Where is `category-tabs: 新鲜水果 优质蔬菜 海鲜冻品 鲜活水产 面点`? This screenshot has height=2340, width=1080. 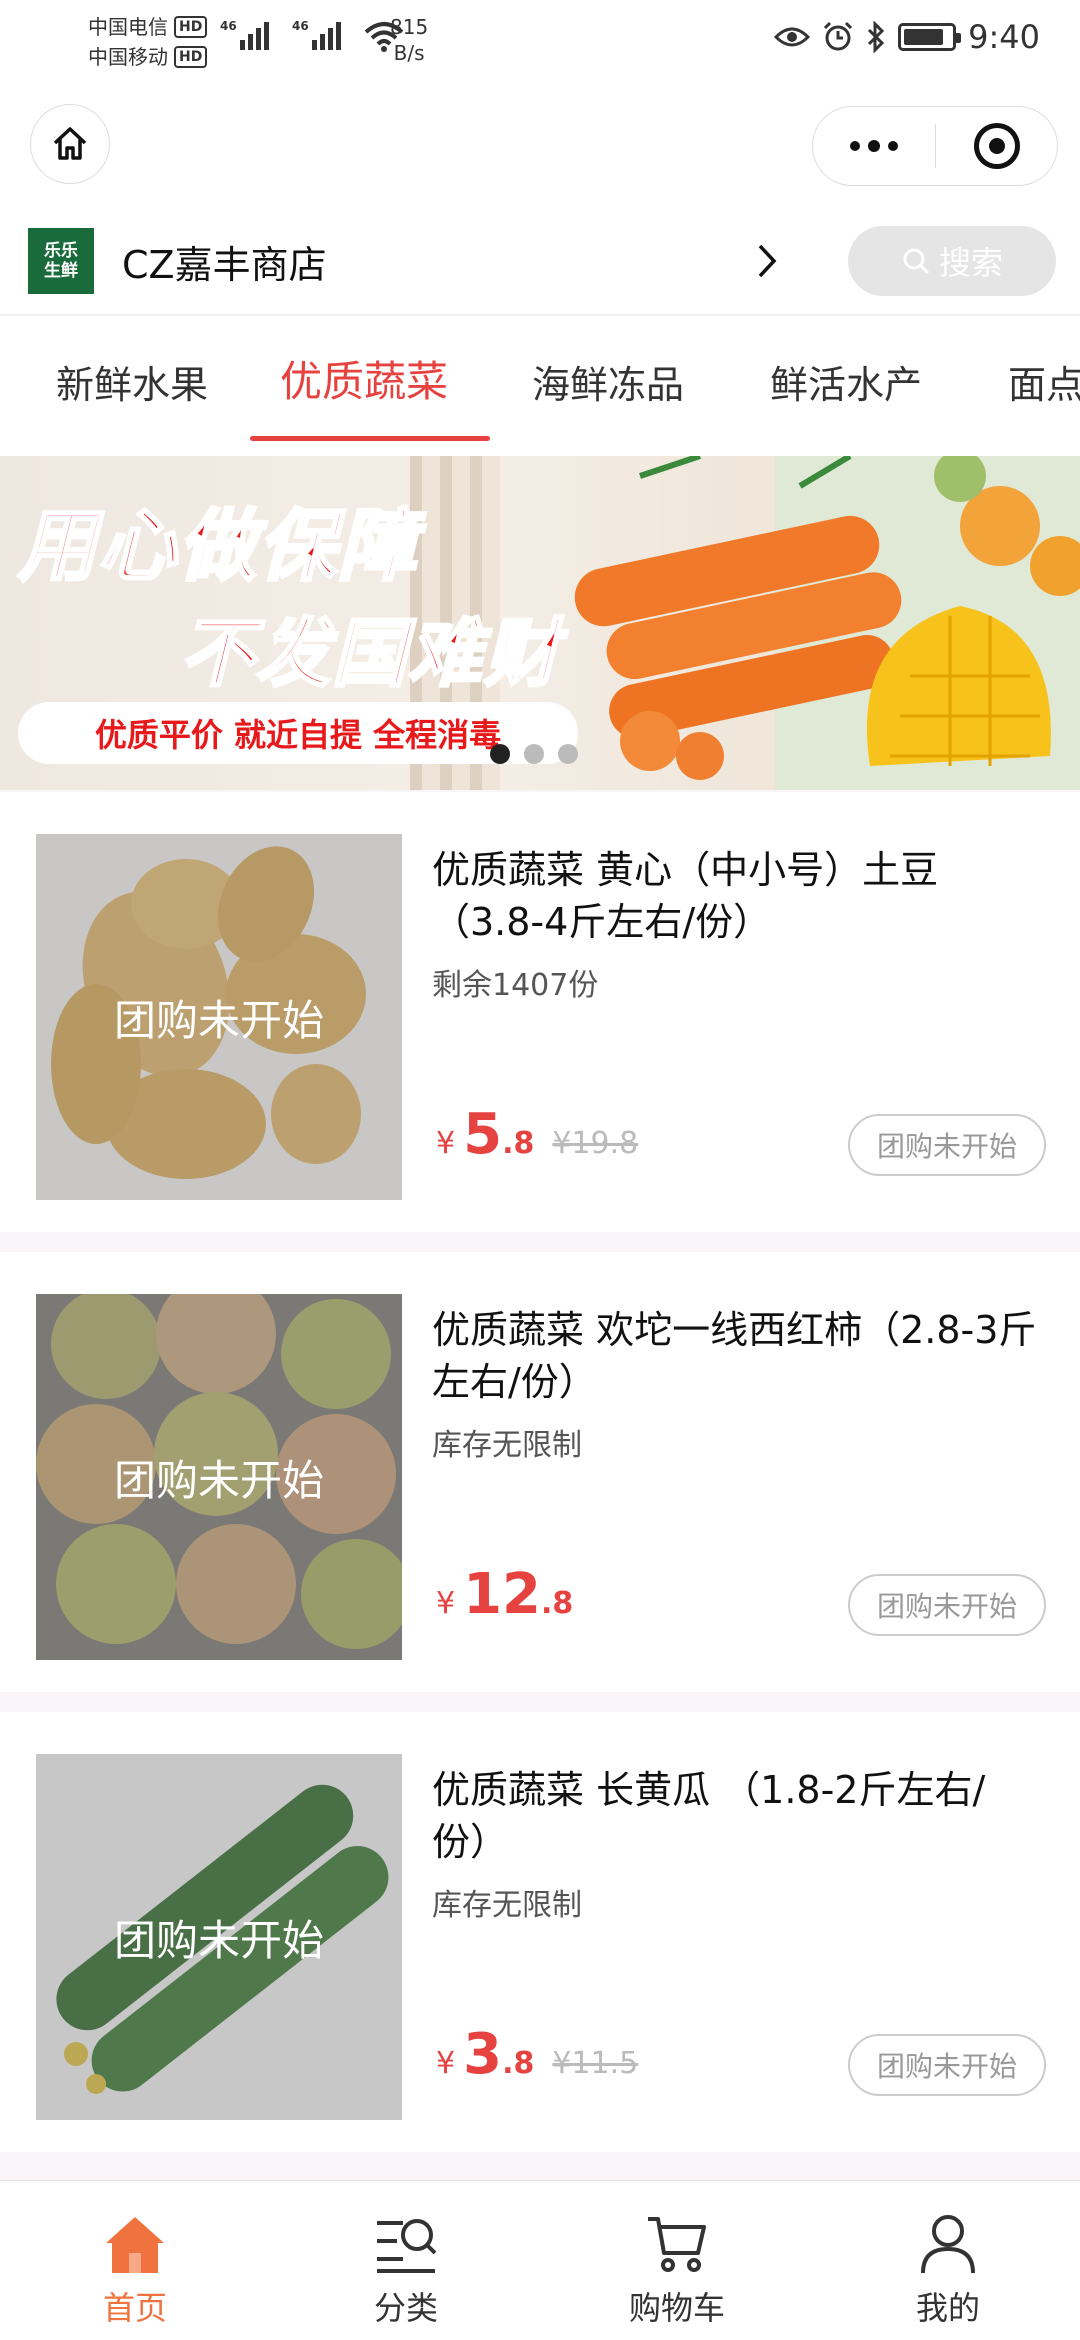
category-tabs: 新鲜水果 优质蔬菜 海鲜冻品 鲜活水产 面点 is located at coordinates (540, 386).